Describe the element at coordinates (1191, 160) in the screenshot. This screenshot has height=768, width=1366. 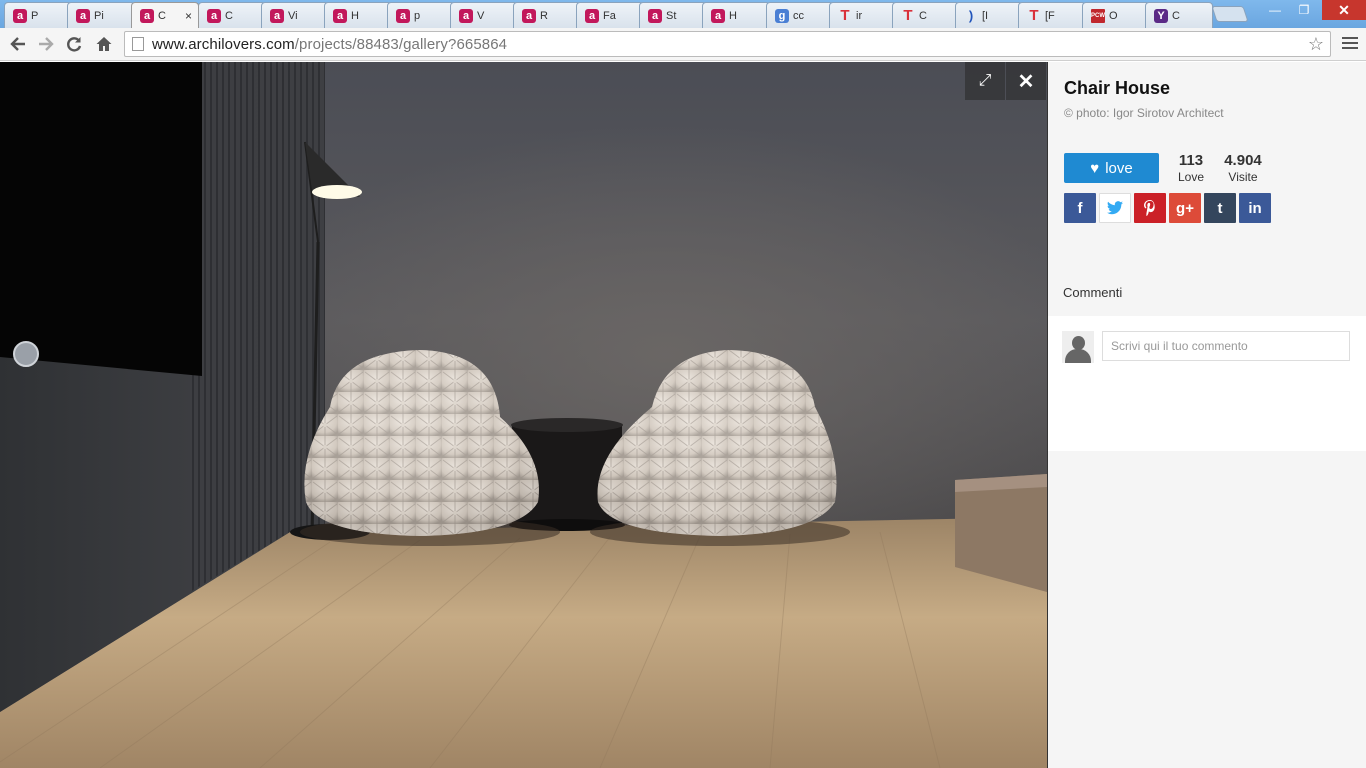
I see `love-count: 113` at that location.